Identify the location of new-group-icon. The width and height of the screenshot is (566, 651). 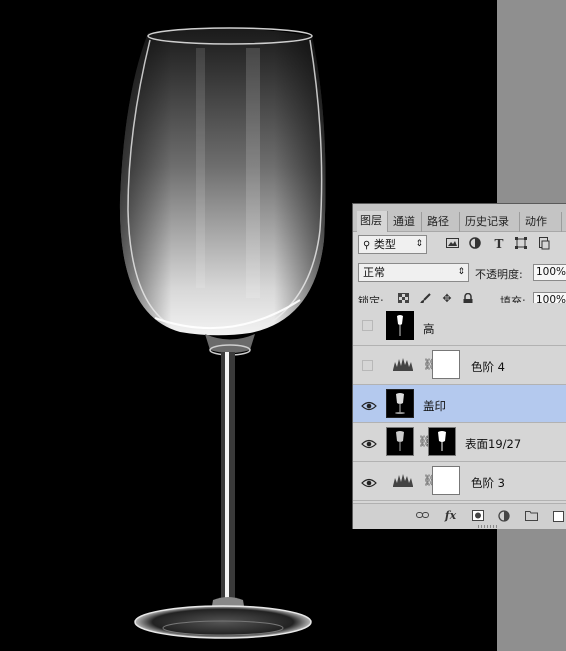
(531, 516).